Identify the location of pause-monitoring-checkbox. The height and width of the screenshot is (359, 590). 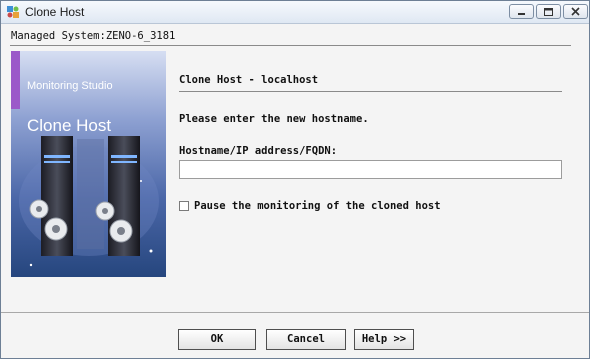
(184, 206).